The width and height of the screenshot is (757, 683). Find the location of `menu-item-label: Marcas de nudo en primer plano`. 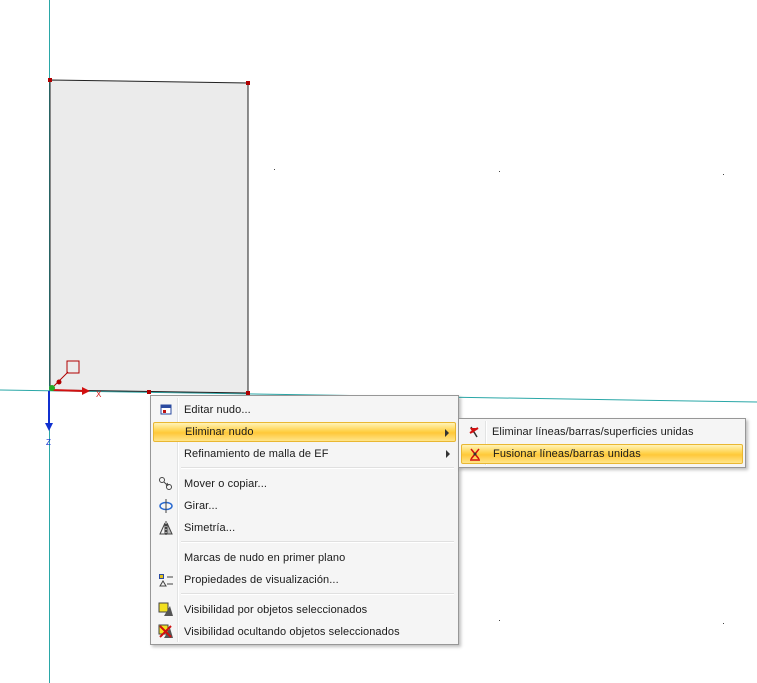

menu-item-label: Marcas de nudo en primer plano is located at coordinates (265, 558).